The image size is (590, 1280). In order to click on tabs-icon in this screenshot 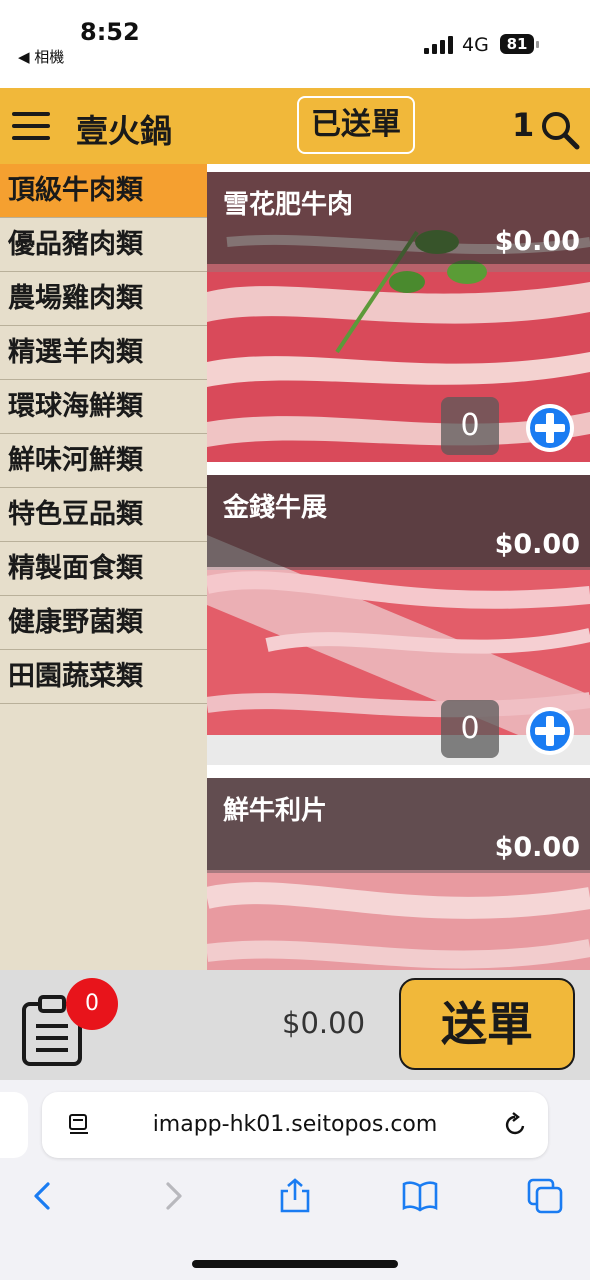, I will do `click(545, 1196)`.